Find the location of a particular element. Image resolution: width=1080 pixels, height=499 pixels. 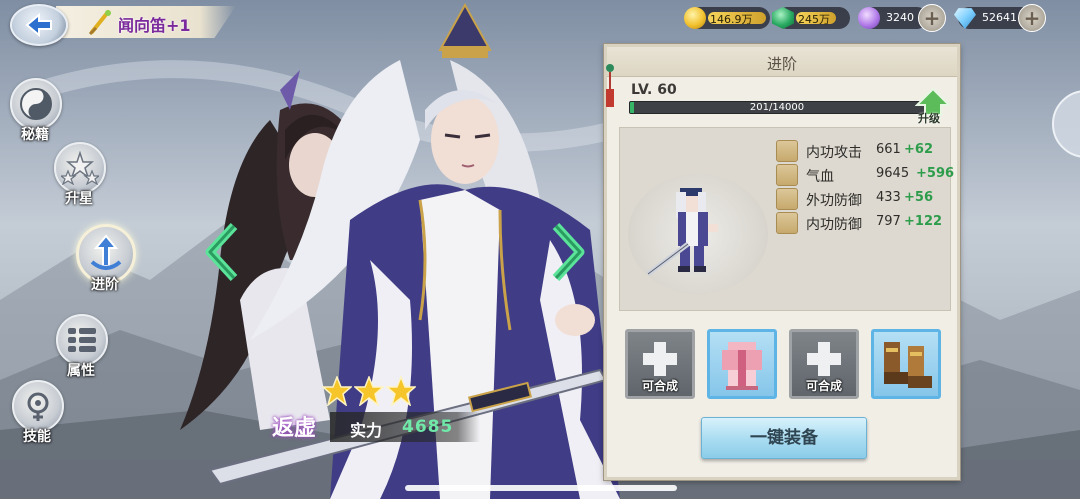

menu-label-attributes: 属性 is located at coordinates (81, 371).